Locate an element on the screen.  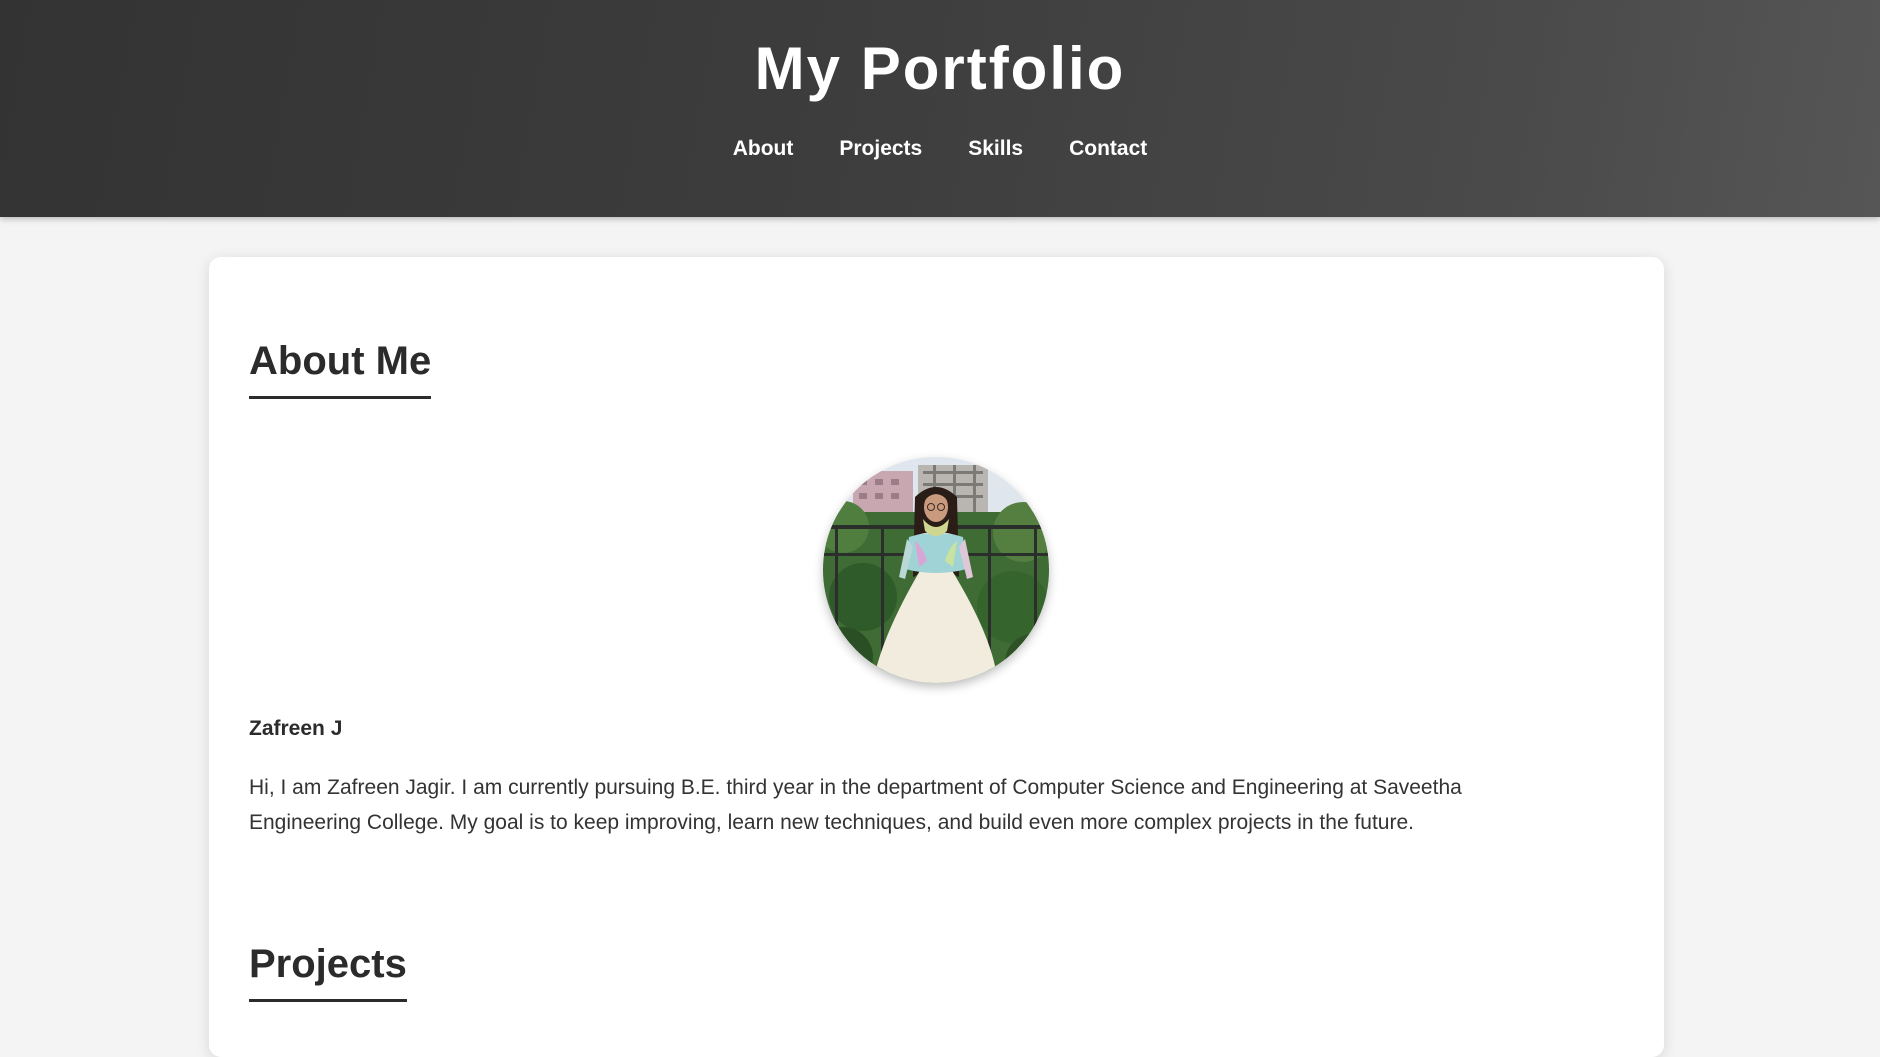
site-title: My Portfolio is located at coordinates (940, 68).